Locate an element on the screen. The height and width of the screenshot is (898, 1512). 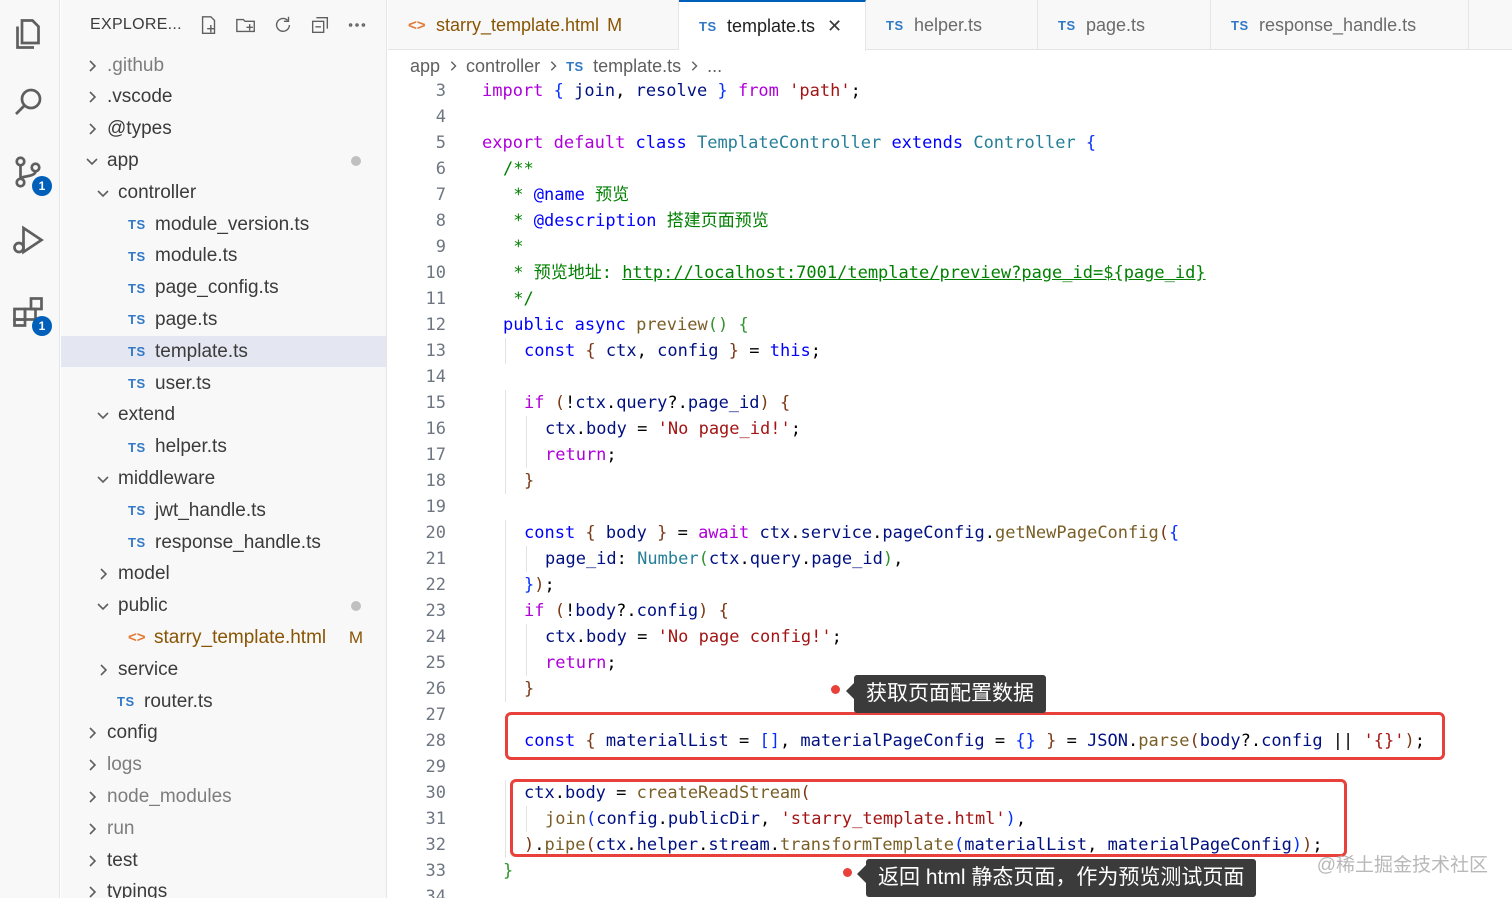
tree-item-label: .vscode is located at coordinates (140, 97).